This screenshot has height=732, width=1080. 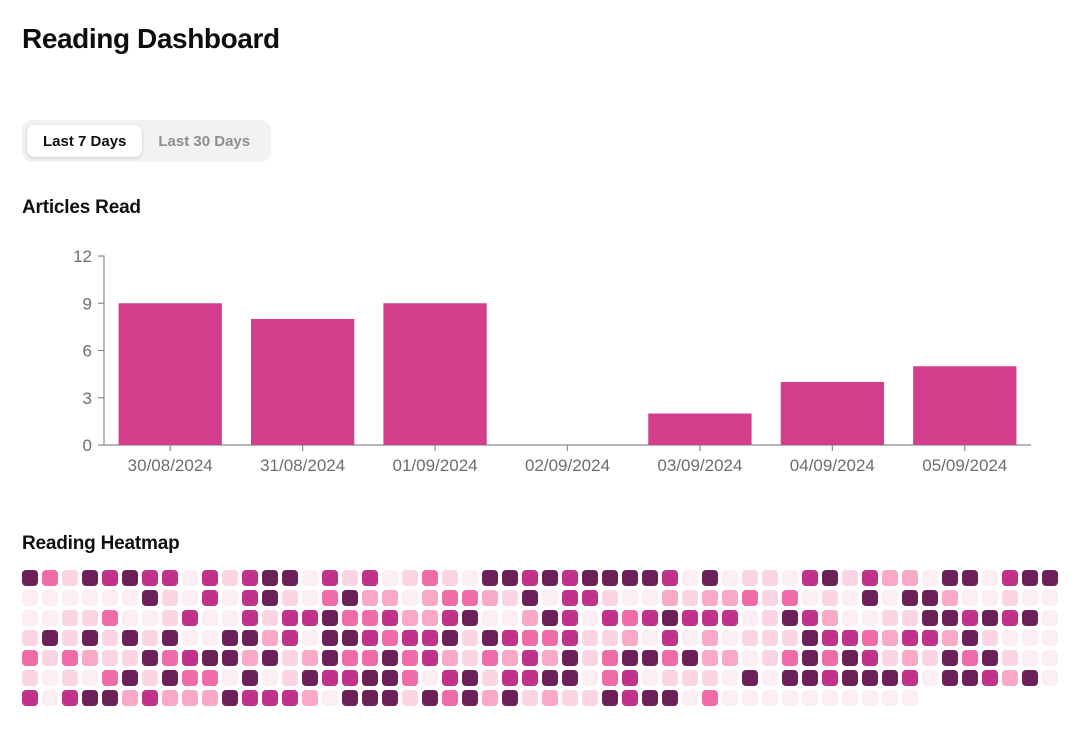 What do you see at coordinates (170, 374) in the screenshot?
I see `bar` at bounding box center [170, 374].